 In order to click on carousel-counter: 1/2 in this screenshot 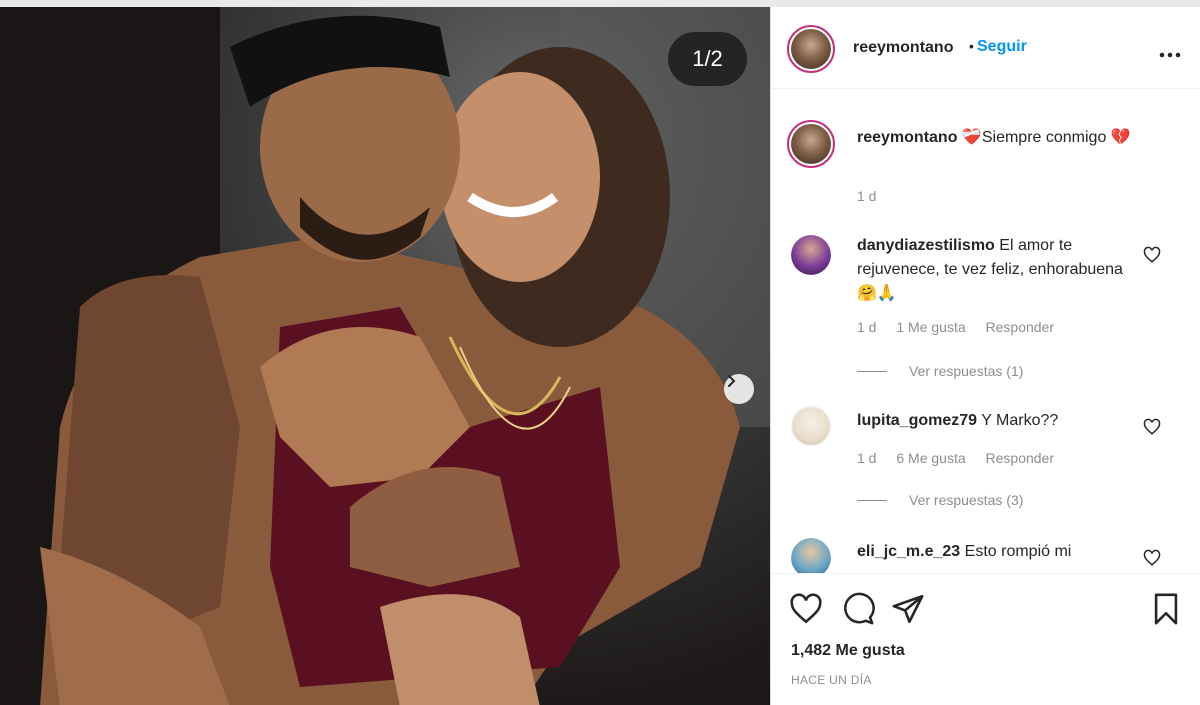, I will do `click(707, 59)`.